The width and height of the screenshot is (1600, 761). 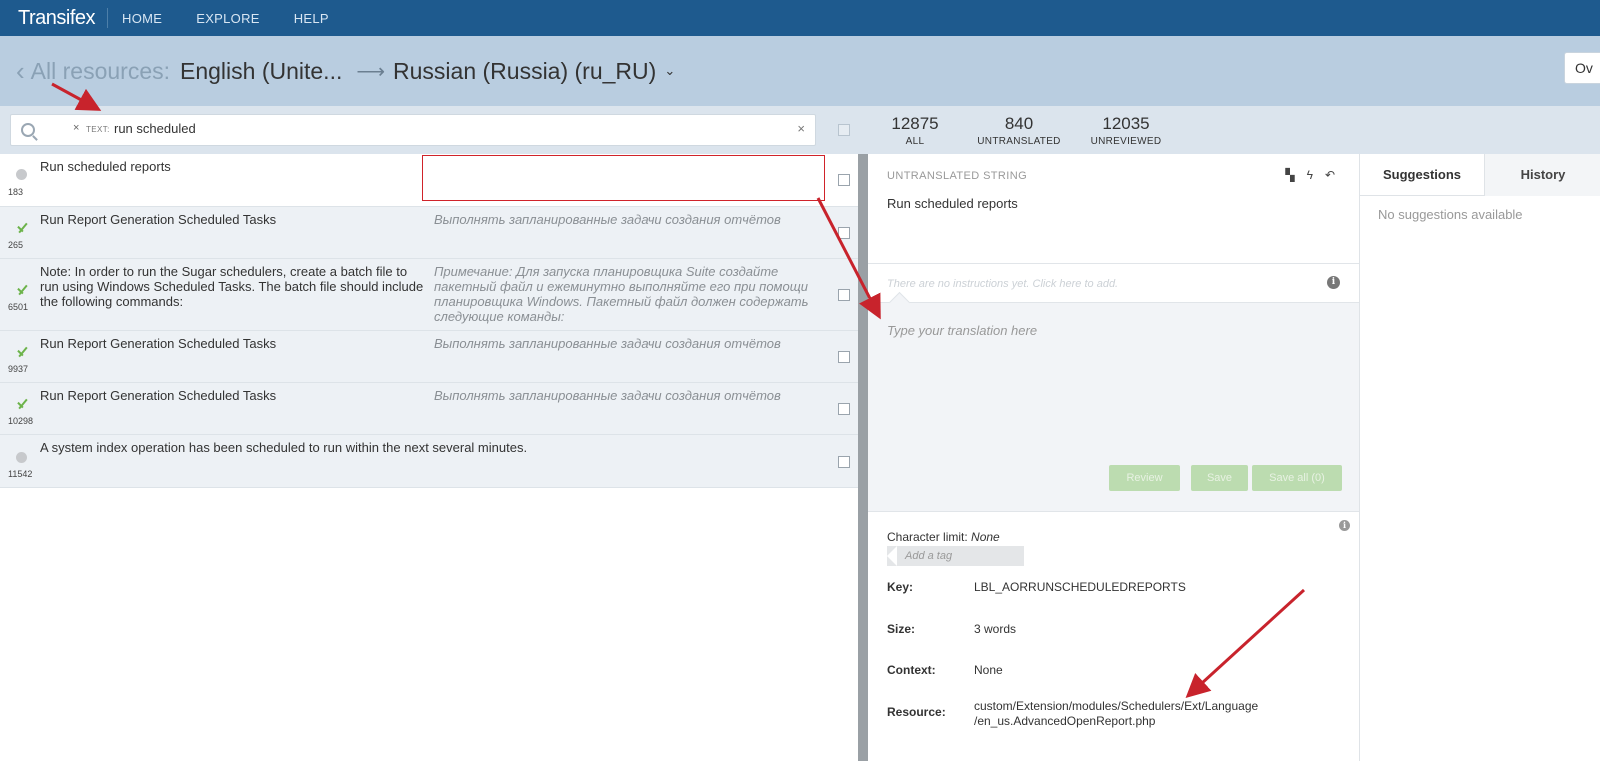 I want to click on stat-untranslated-label: UNTRANSLATED, so click(x=1019, y=141).